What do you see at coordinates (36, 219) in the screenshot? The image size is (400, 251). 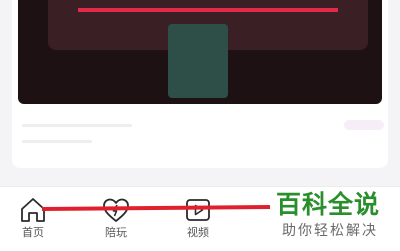 I see `tab-home: 首页` at bounding box center [36, 219].